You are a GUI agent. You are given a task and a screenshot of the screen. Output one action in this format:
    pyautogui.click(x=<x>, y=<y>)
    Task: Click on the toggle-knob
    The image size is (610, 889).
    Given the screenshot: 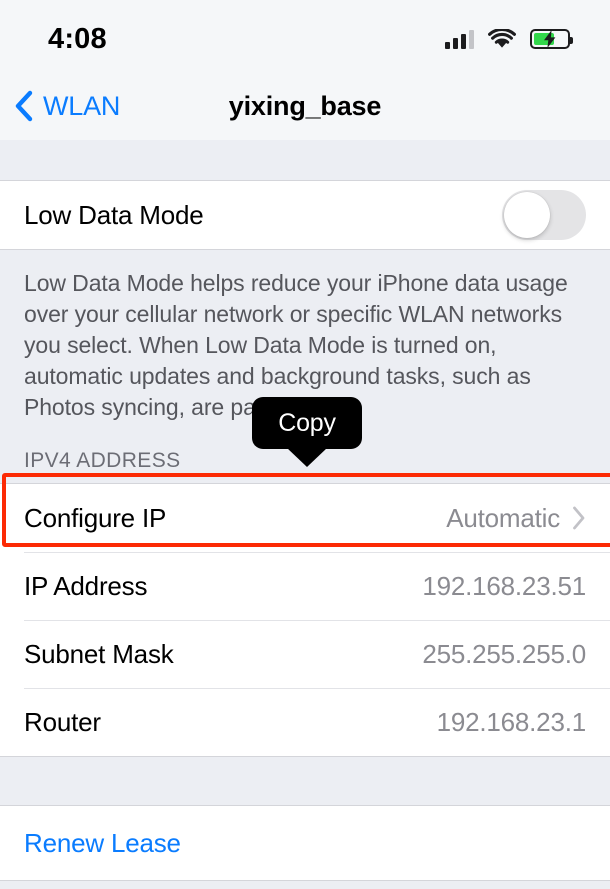 What is the action you would take?
    pyautogui.click(x=527, y=215)
    